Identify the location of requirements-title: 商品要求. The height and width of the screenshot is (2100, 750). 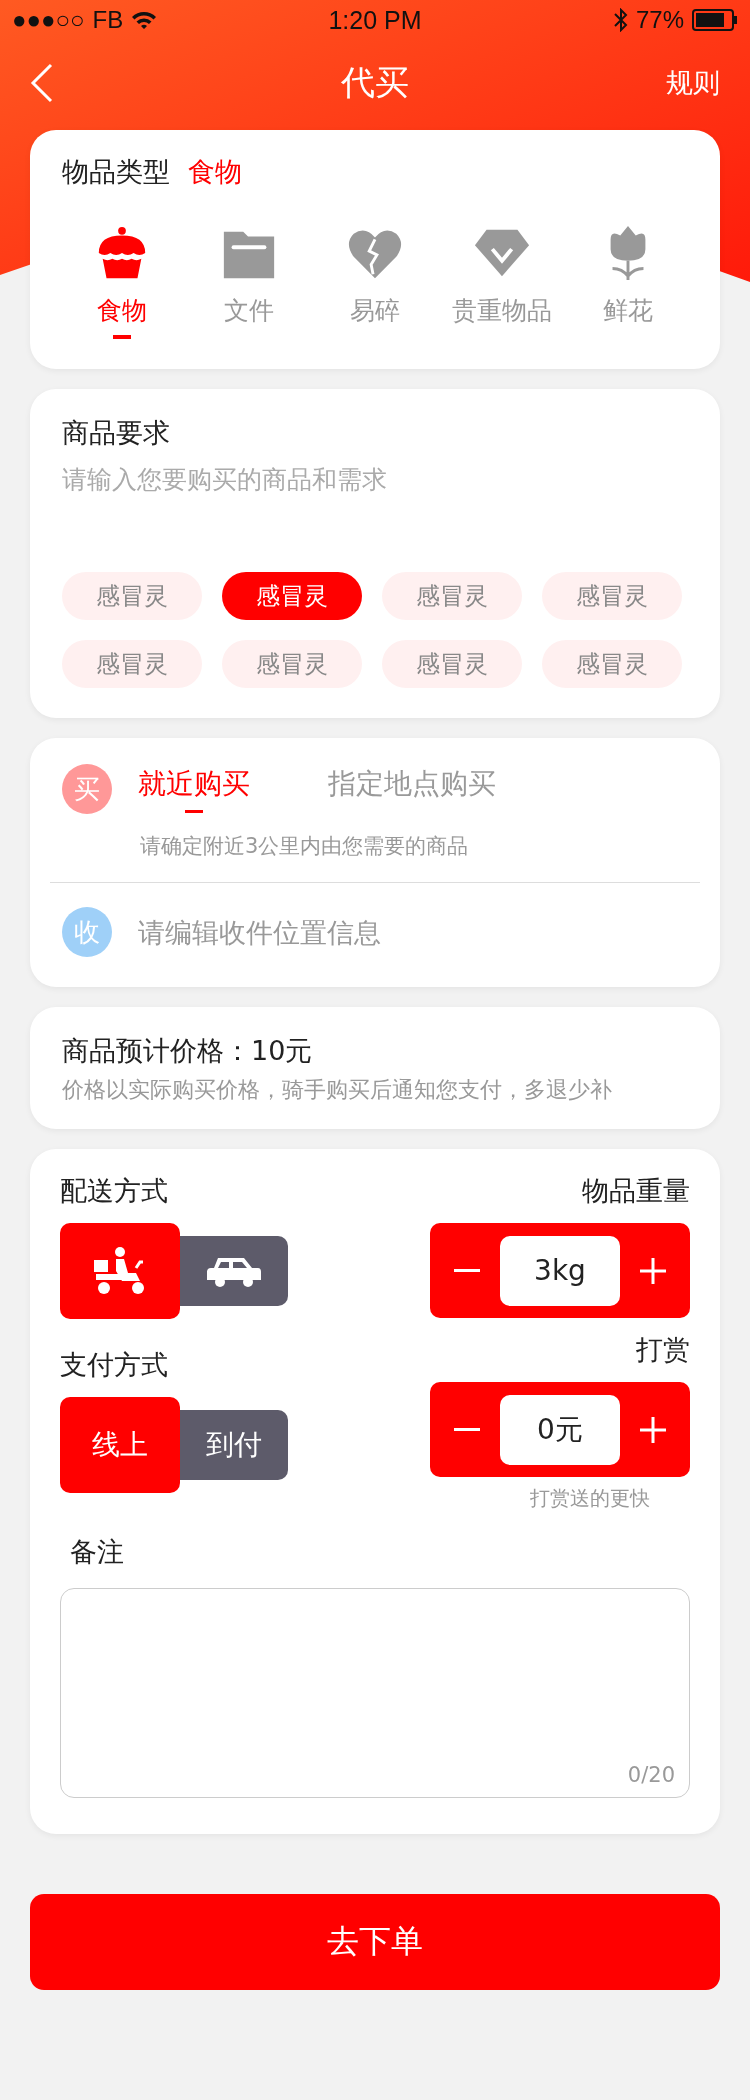
(116, 433).